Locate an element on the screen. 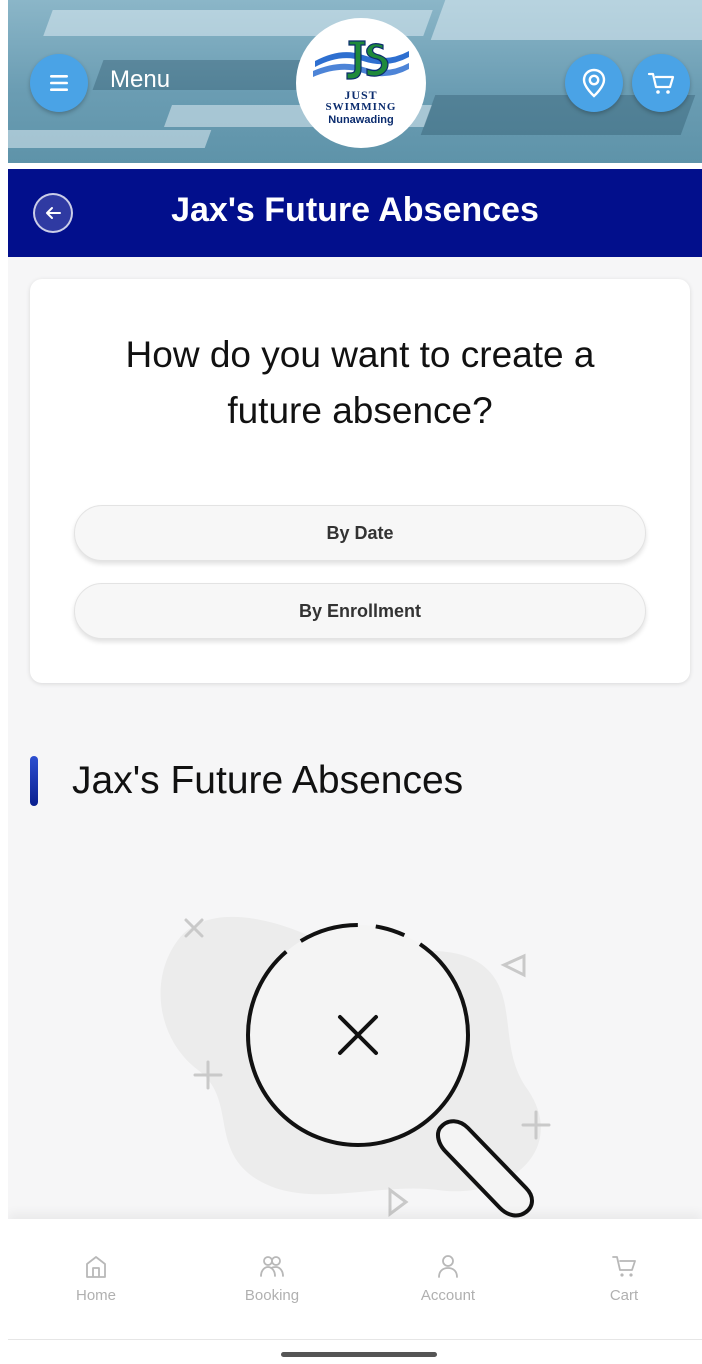 Image resolution: width=702 pixels, height=1364 pixels. location-pin-icon is located at coordinates (594, 83).